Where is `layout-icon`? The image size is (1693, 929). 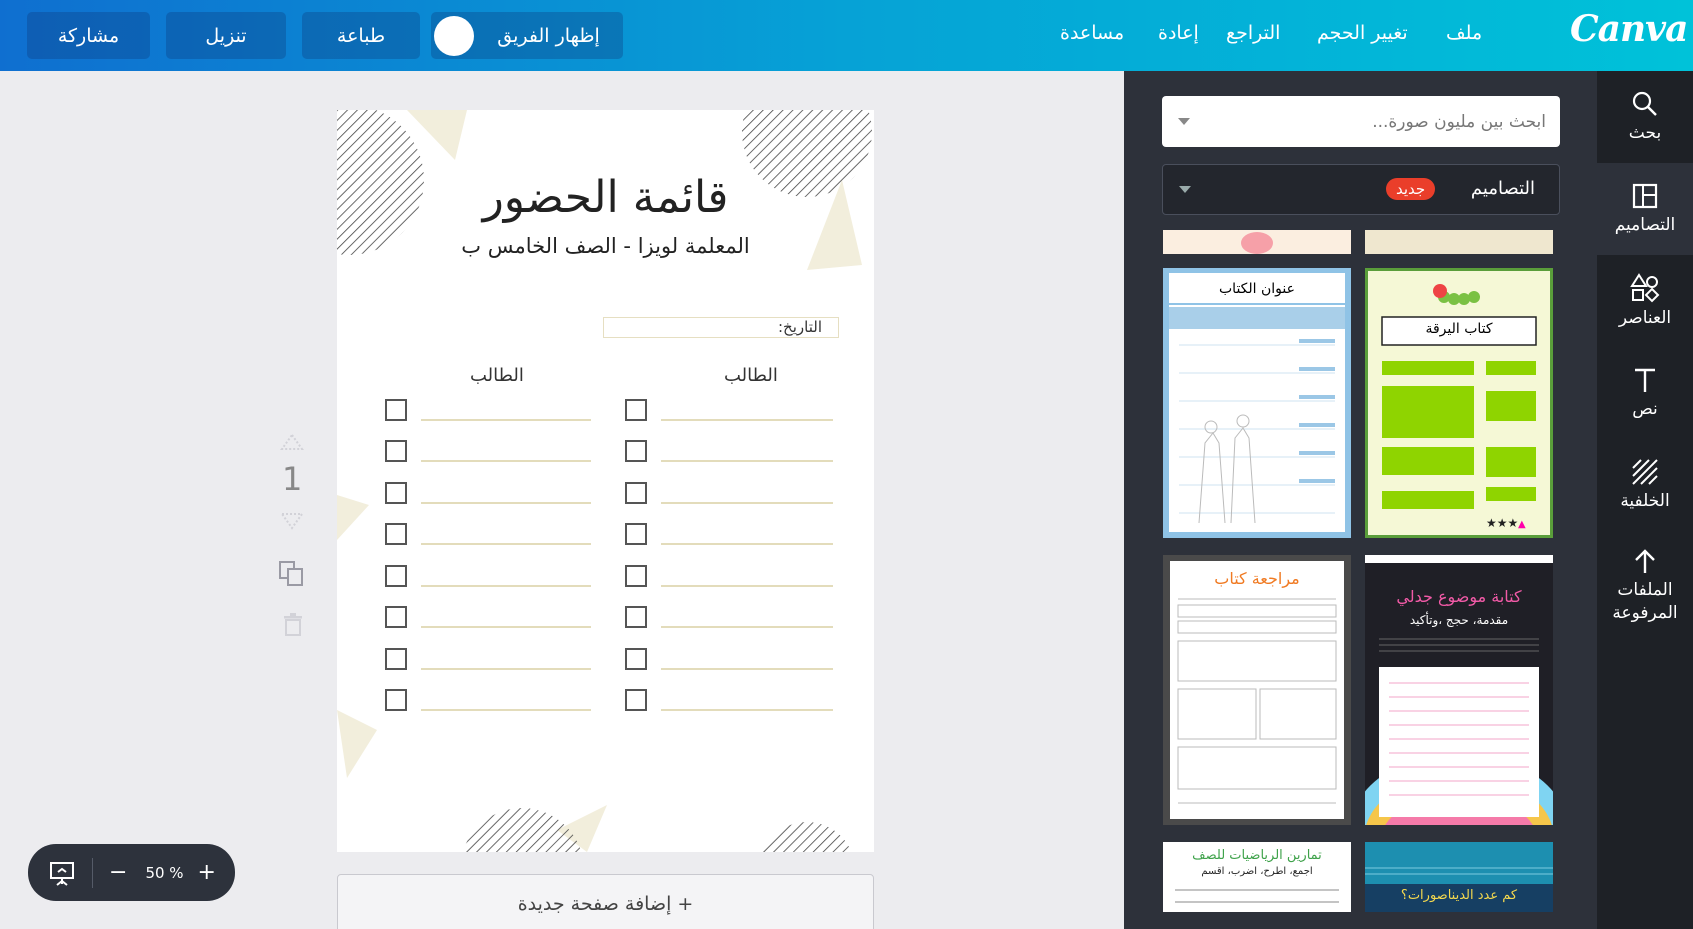 layout-icon is located at coordinates (1645, 195).